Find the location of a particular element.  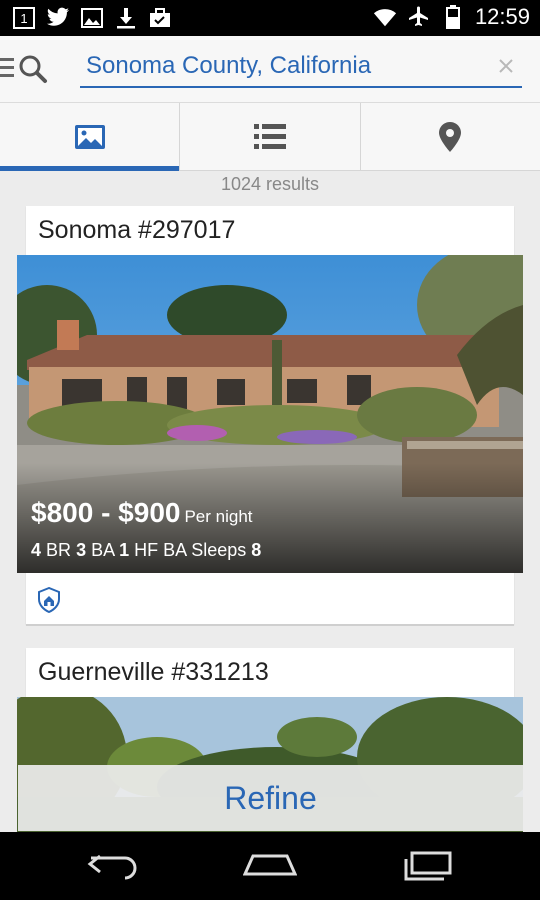

recent-apps-icon is located at coordinates (428, 866).